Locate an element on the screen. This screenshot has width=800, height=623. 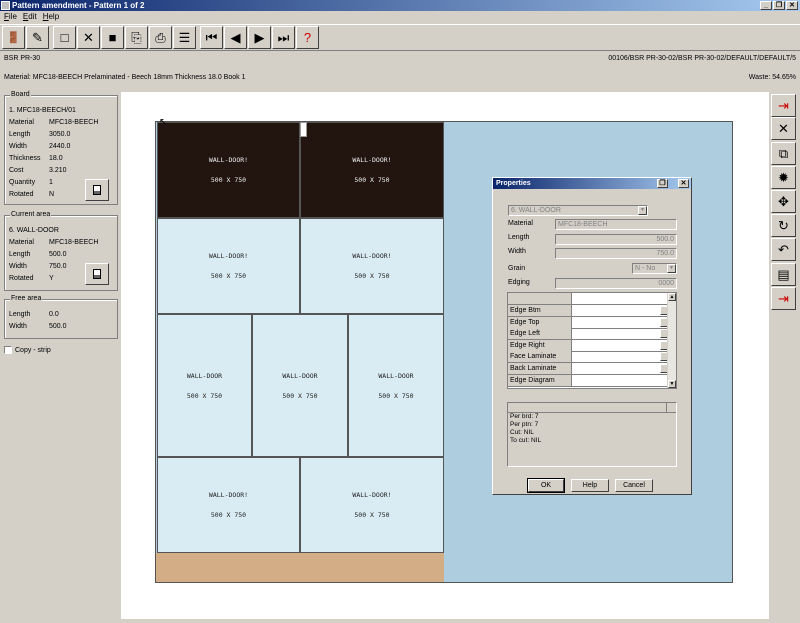
help-button: Help is located at coordinates (590, 485).